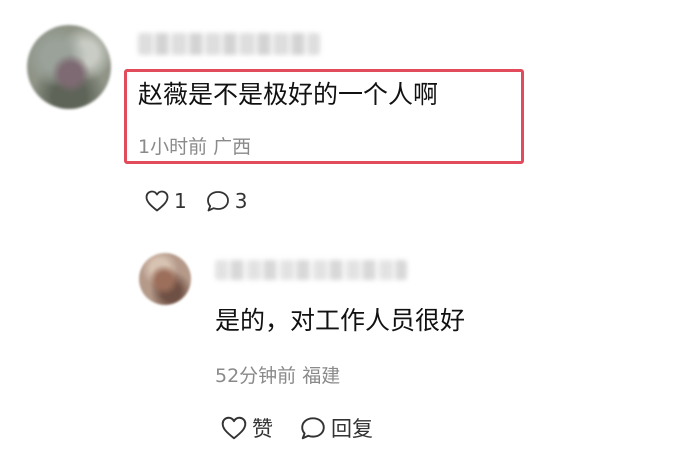 The width and height of the screenshot is (683, 453). What do you see at coordinates (241, 201) in the screenshot?
I see `reply-count: 3` at bounding box center [241, 201].